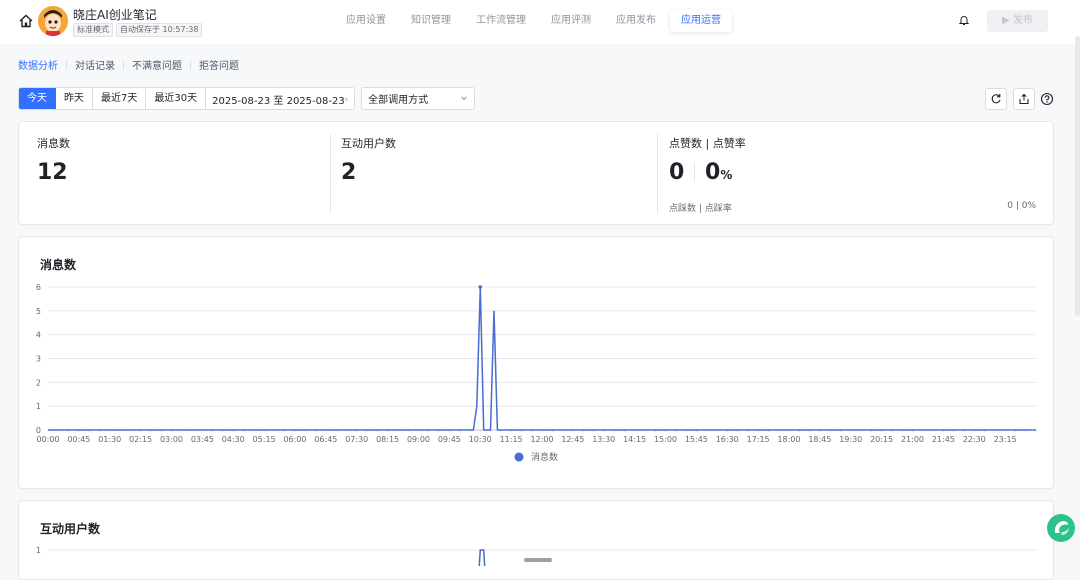  I want to click on users-line-chart: 1, so click(536, 556).